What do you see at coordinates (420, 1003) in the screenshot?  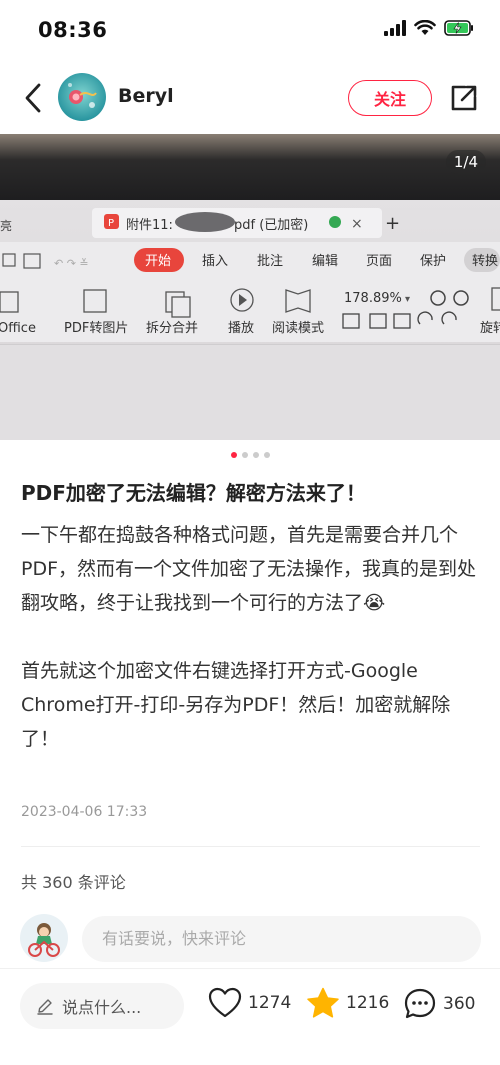 I see `comment-bubble-icon` at bounding box center [420, 1003].